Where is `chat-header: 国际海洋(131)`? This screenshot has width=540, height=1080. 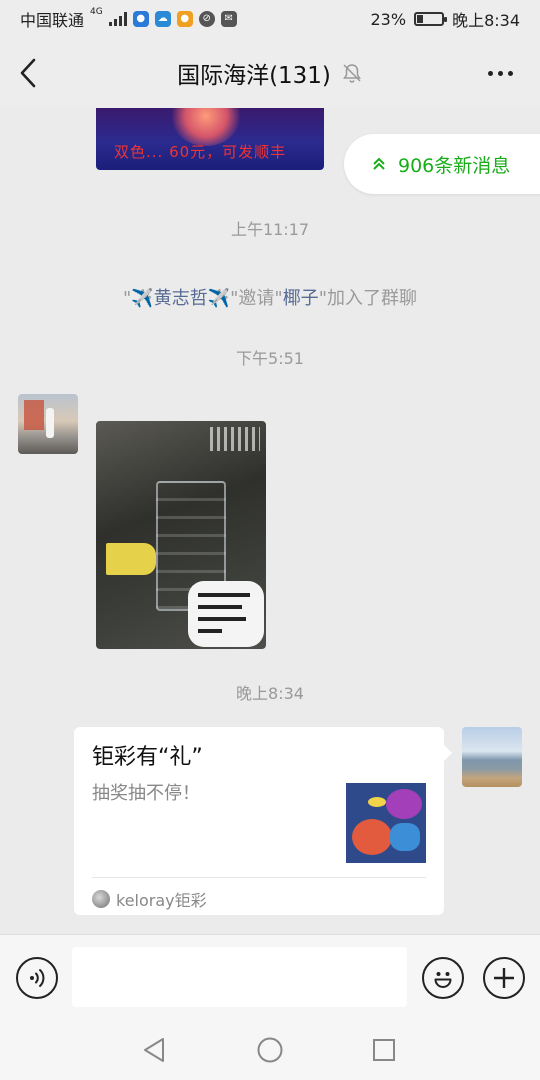 chat-header: 国际海洋(131) is located at coordinates (270, 73).